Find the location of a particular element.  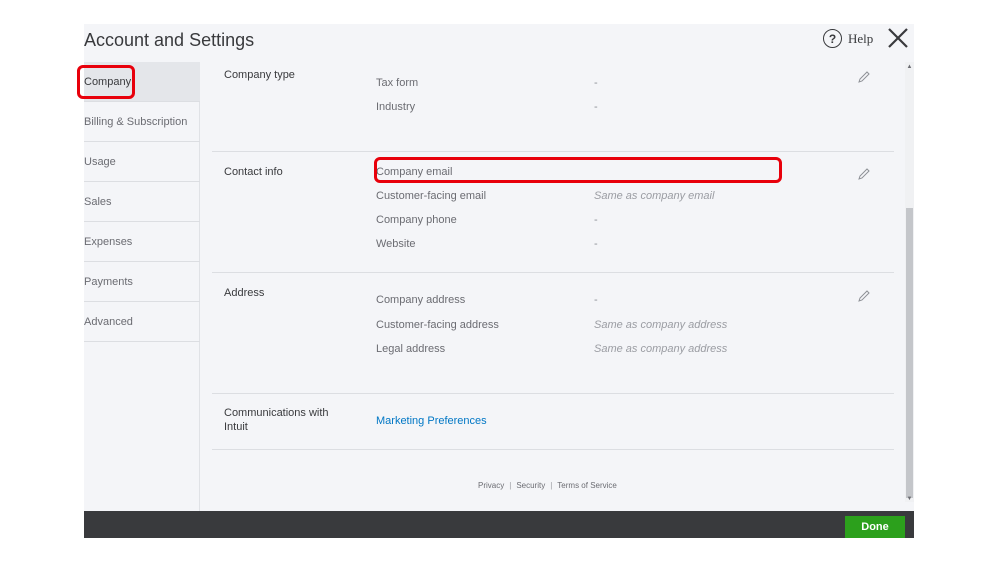

scrollbar-thumb is located at coordinates (909, 353).